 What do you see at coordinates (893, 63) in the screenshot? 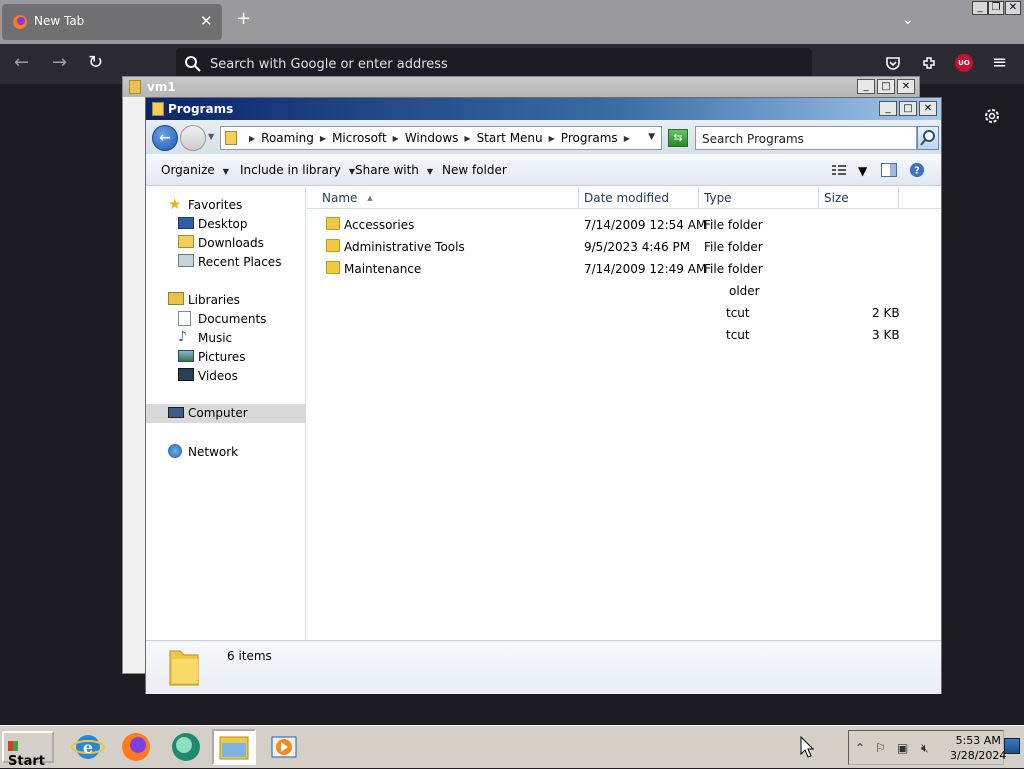
I see `pocket-icon` at bounding box center [893, 63].